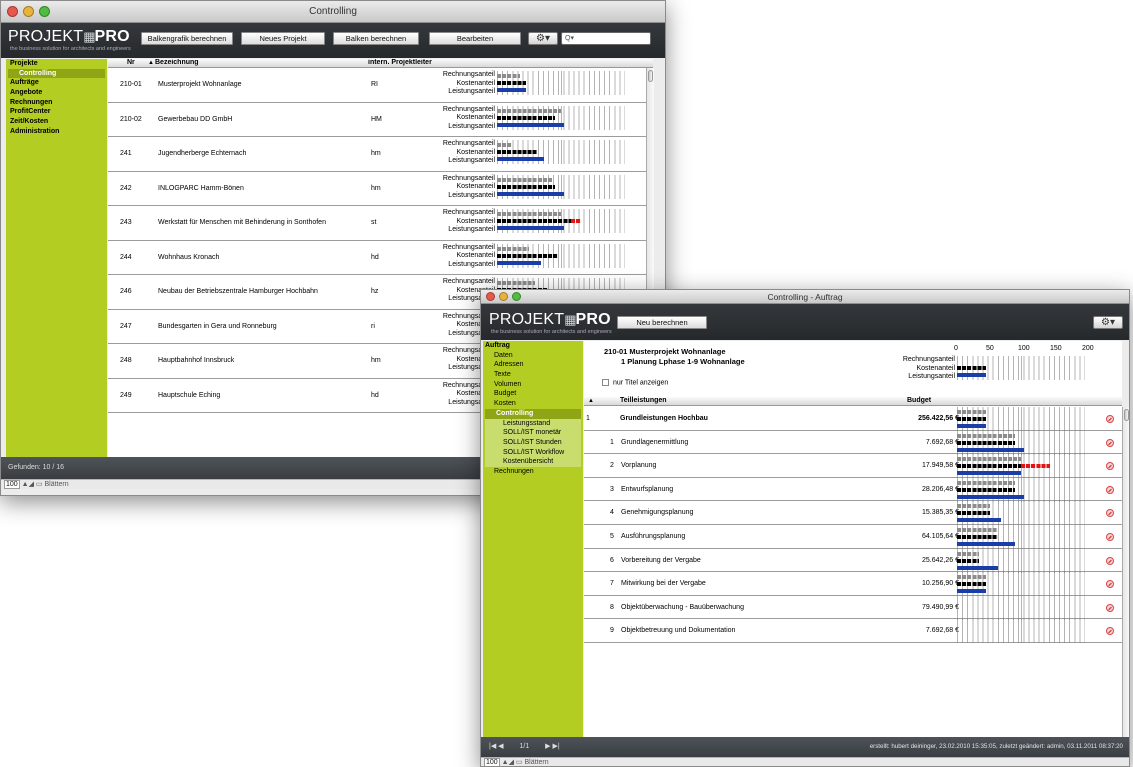  Describe the element at coordinates (853, 419) in the screenshot. I see `table-row: 1 Grundleistungen Hochbau 256.422,56 €` at that location.